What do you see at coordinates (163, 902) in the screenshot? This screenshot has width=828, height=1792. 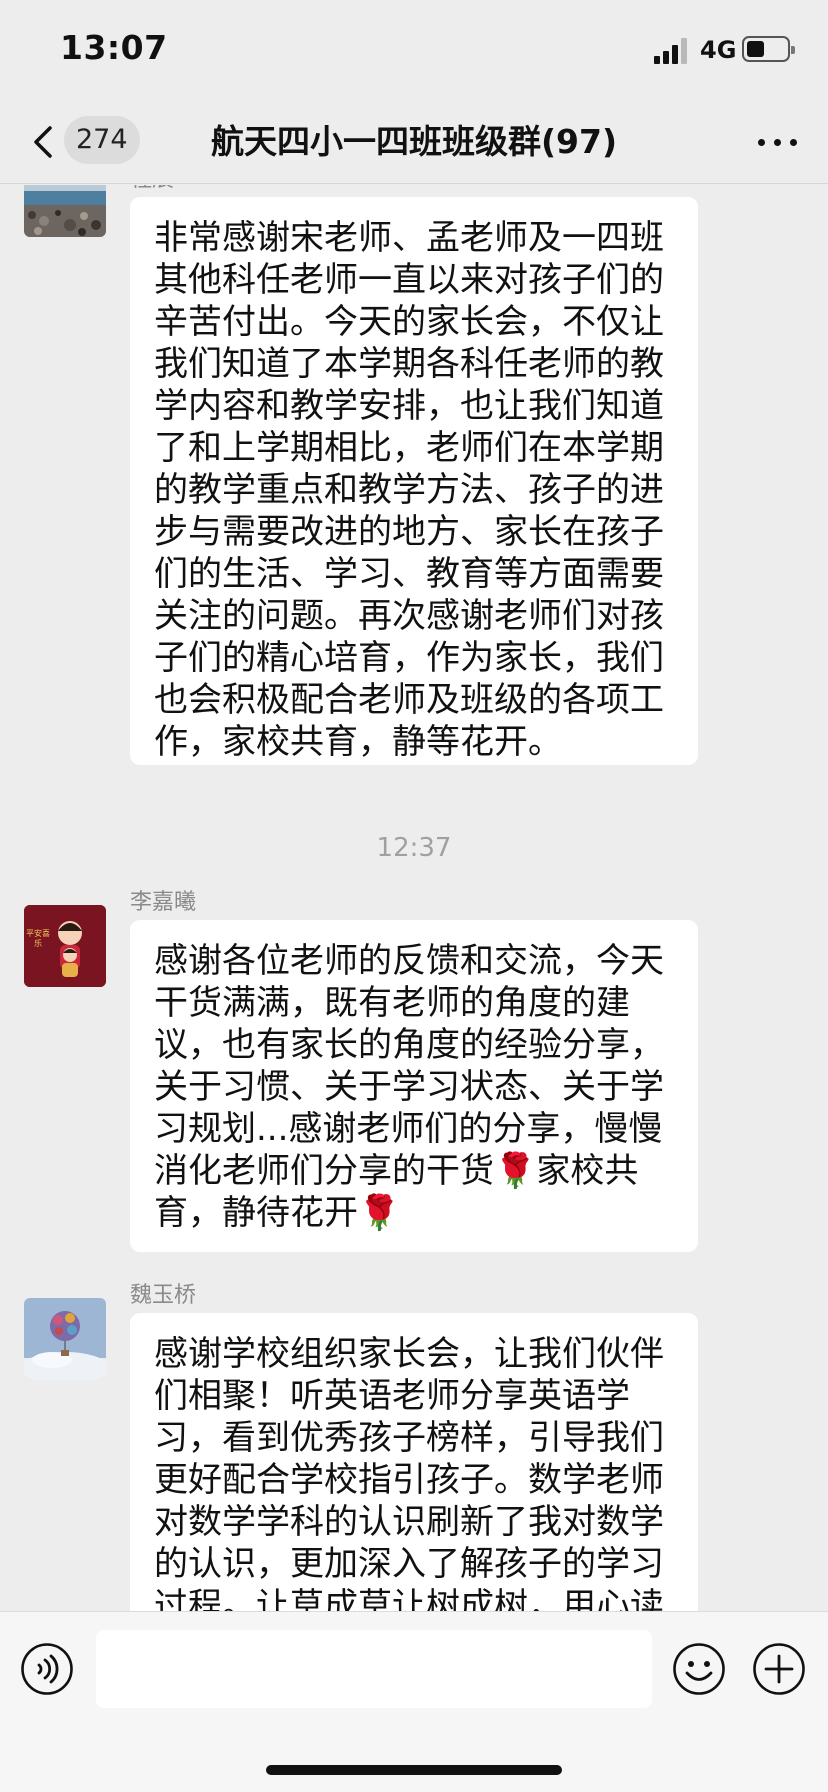 I see `sender-name: 李嘉曦` at bounding box center [163, 902].